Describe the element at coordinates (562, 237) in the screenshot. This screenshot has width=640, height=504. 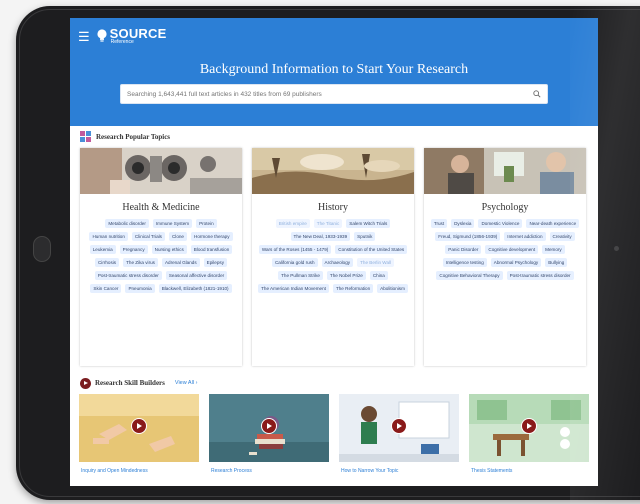
I see `topic-tag: Creativity` at that location.